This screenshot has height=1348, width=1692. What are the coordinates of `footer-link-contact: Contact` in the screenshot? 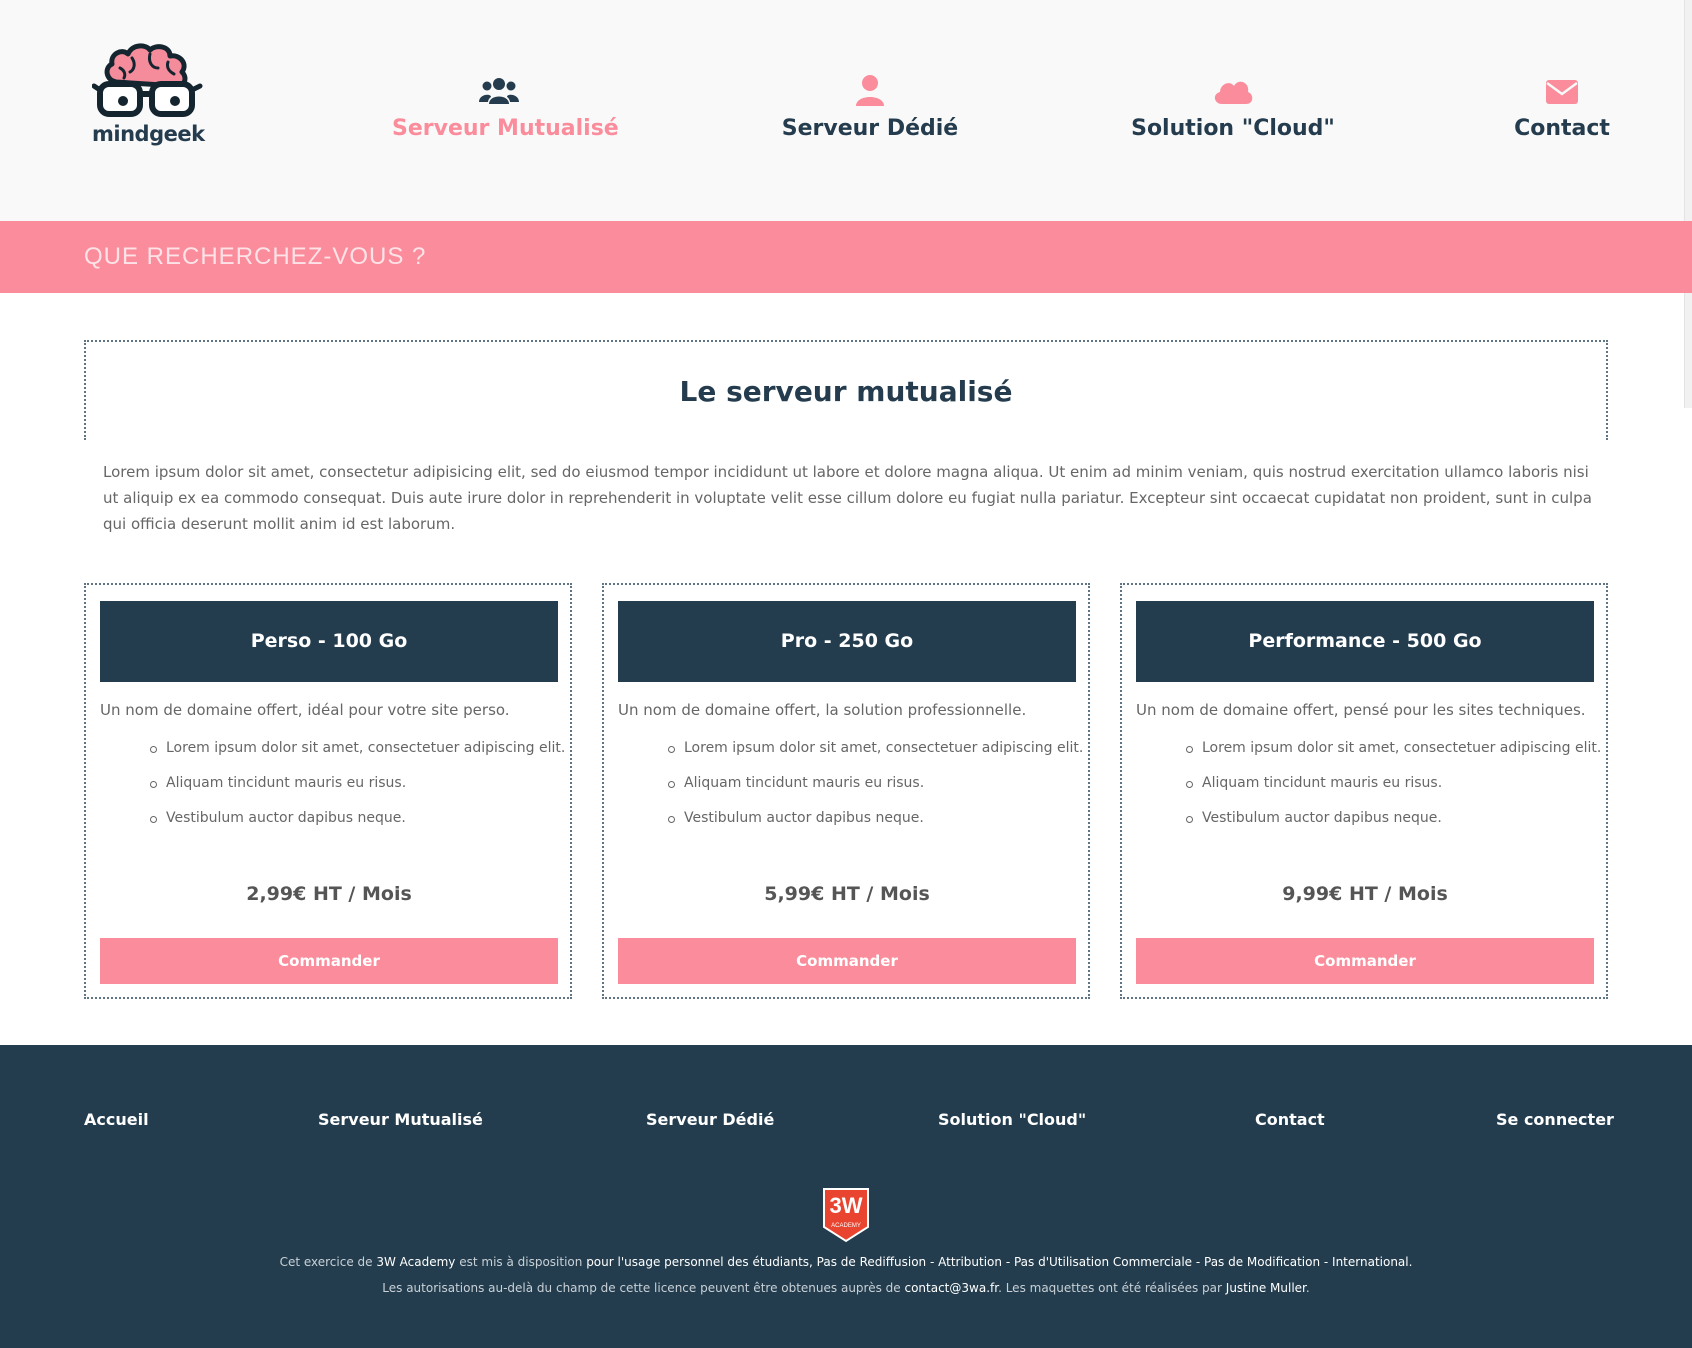 It's located at (1290, 1119).